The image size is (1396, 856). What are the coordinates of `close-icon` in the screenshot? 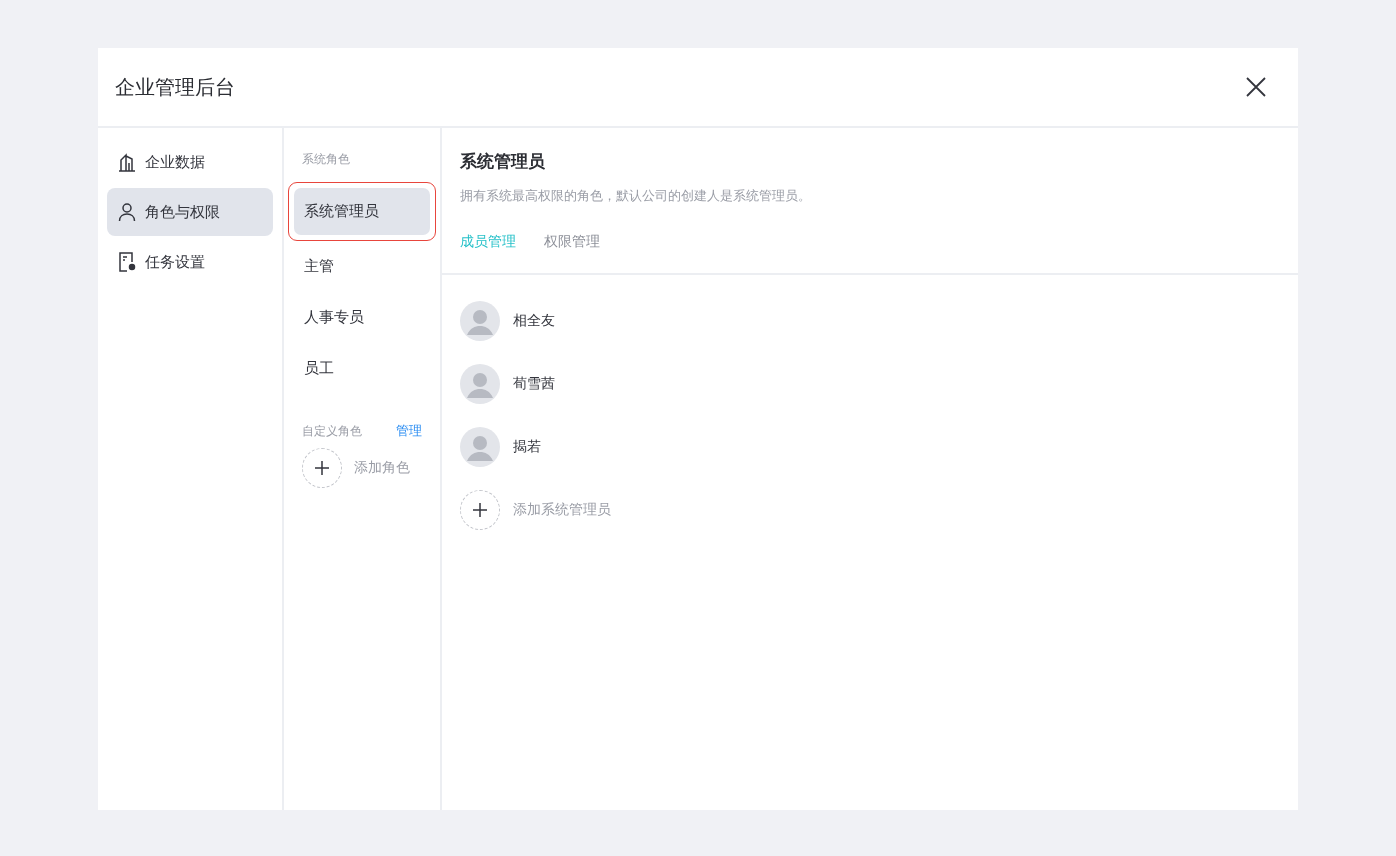 It's located at (1256, 87).